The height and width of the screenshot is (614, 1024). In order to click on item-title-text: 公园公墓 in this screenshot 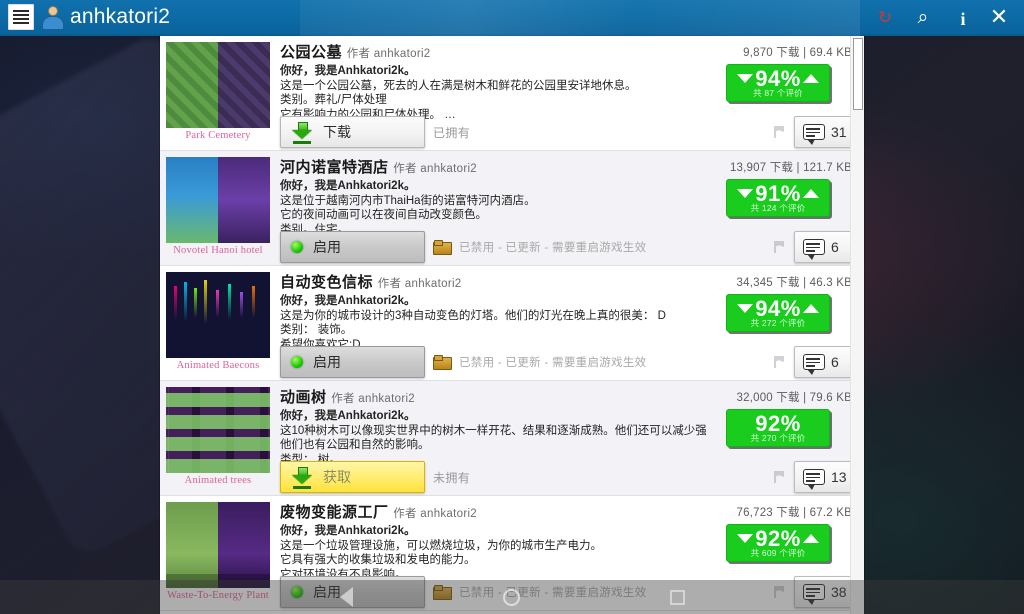, I will do `click(311, 52)`.